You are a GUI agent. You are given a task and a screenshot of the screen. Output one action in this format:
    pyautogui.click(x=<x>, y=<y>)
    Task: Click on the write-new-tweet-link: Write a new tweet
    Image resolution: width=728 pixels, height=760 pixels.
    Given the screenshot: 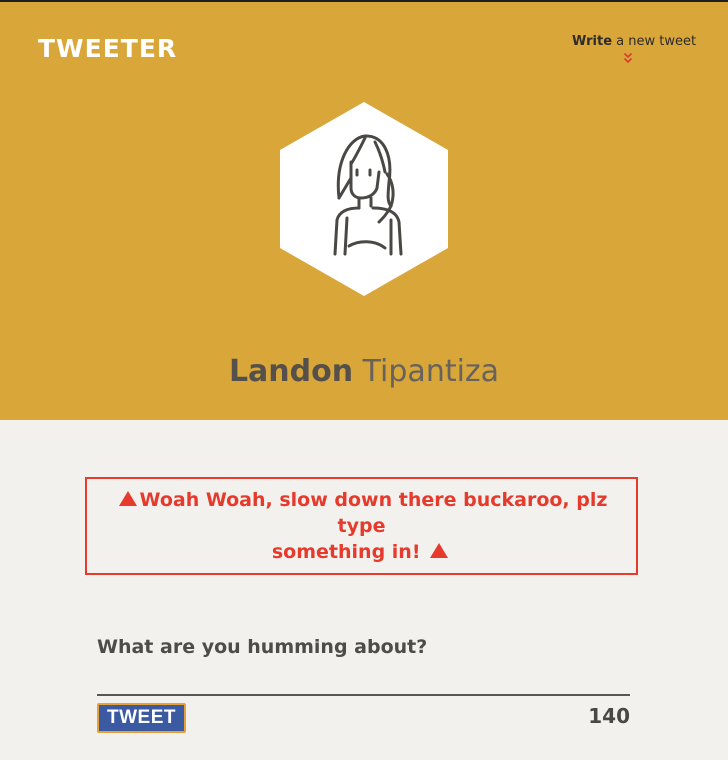 What is the action you would take?
    pyautogui.click(x=634, y=41)
    